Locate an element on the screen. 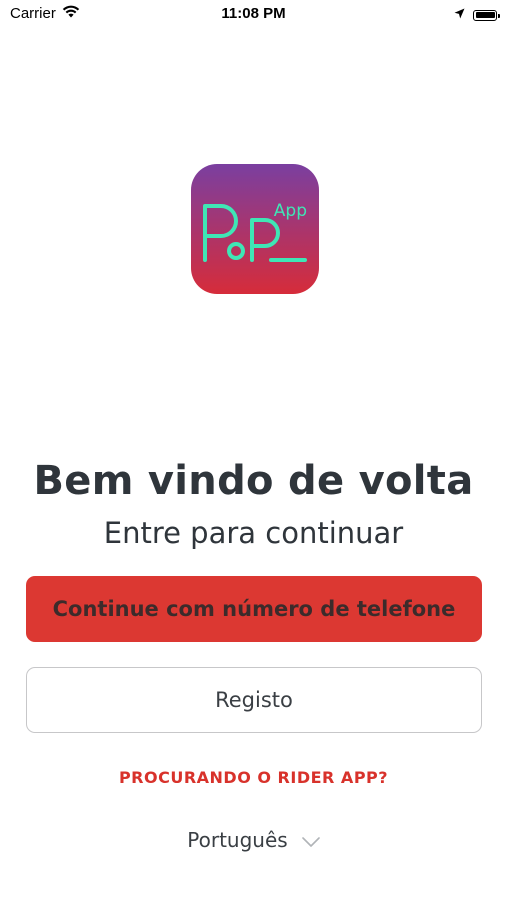 The image size is (507, 900). battery-icon is located at coordinates (486, 15).